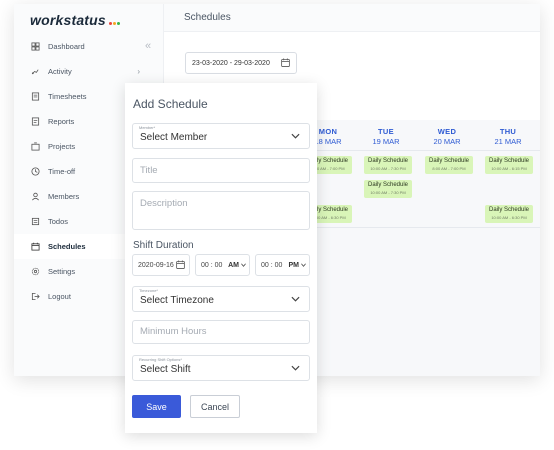  What do you see at coordinates (352, 18) in the screenshot?
I see `page-header: Schedules` at bounding box center [352, 18].